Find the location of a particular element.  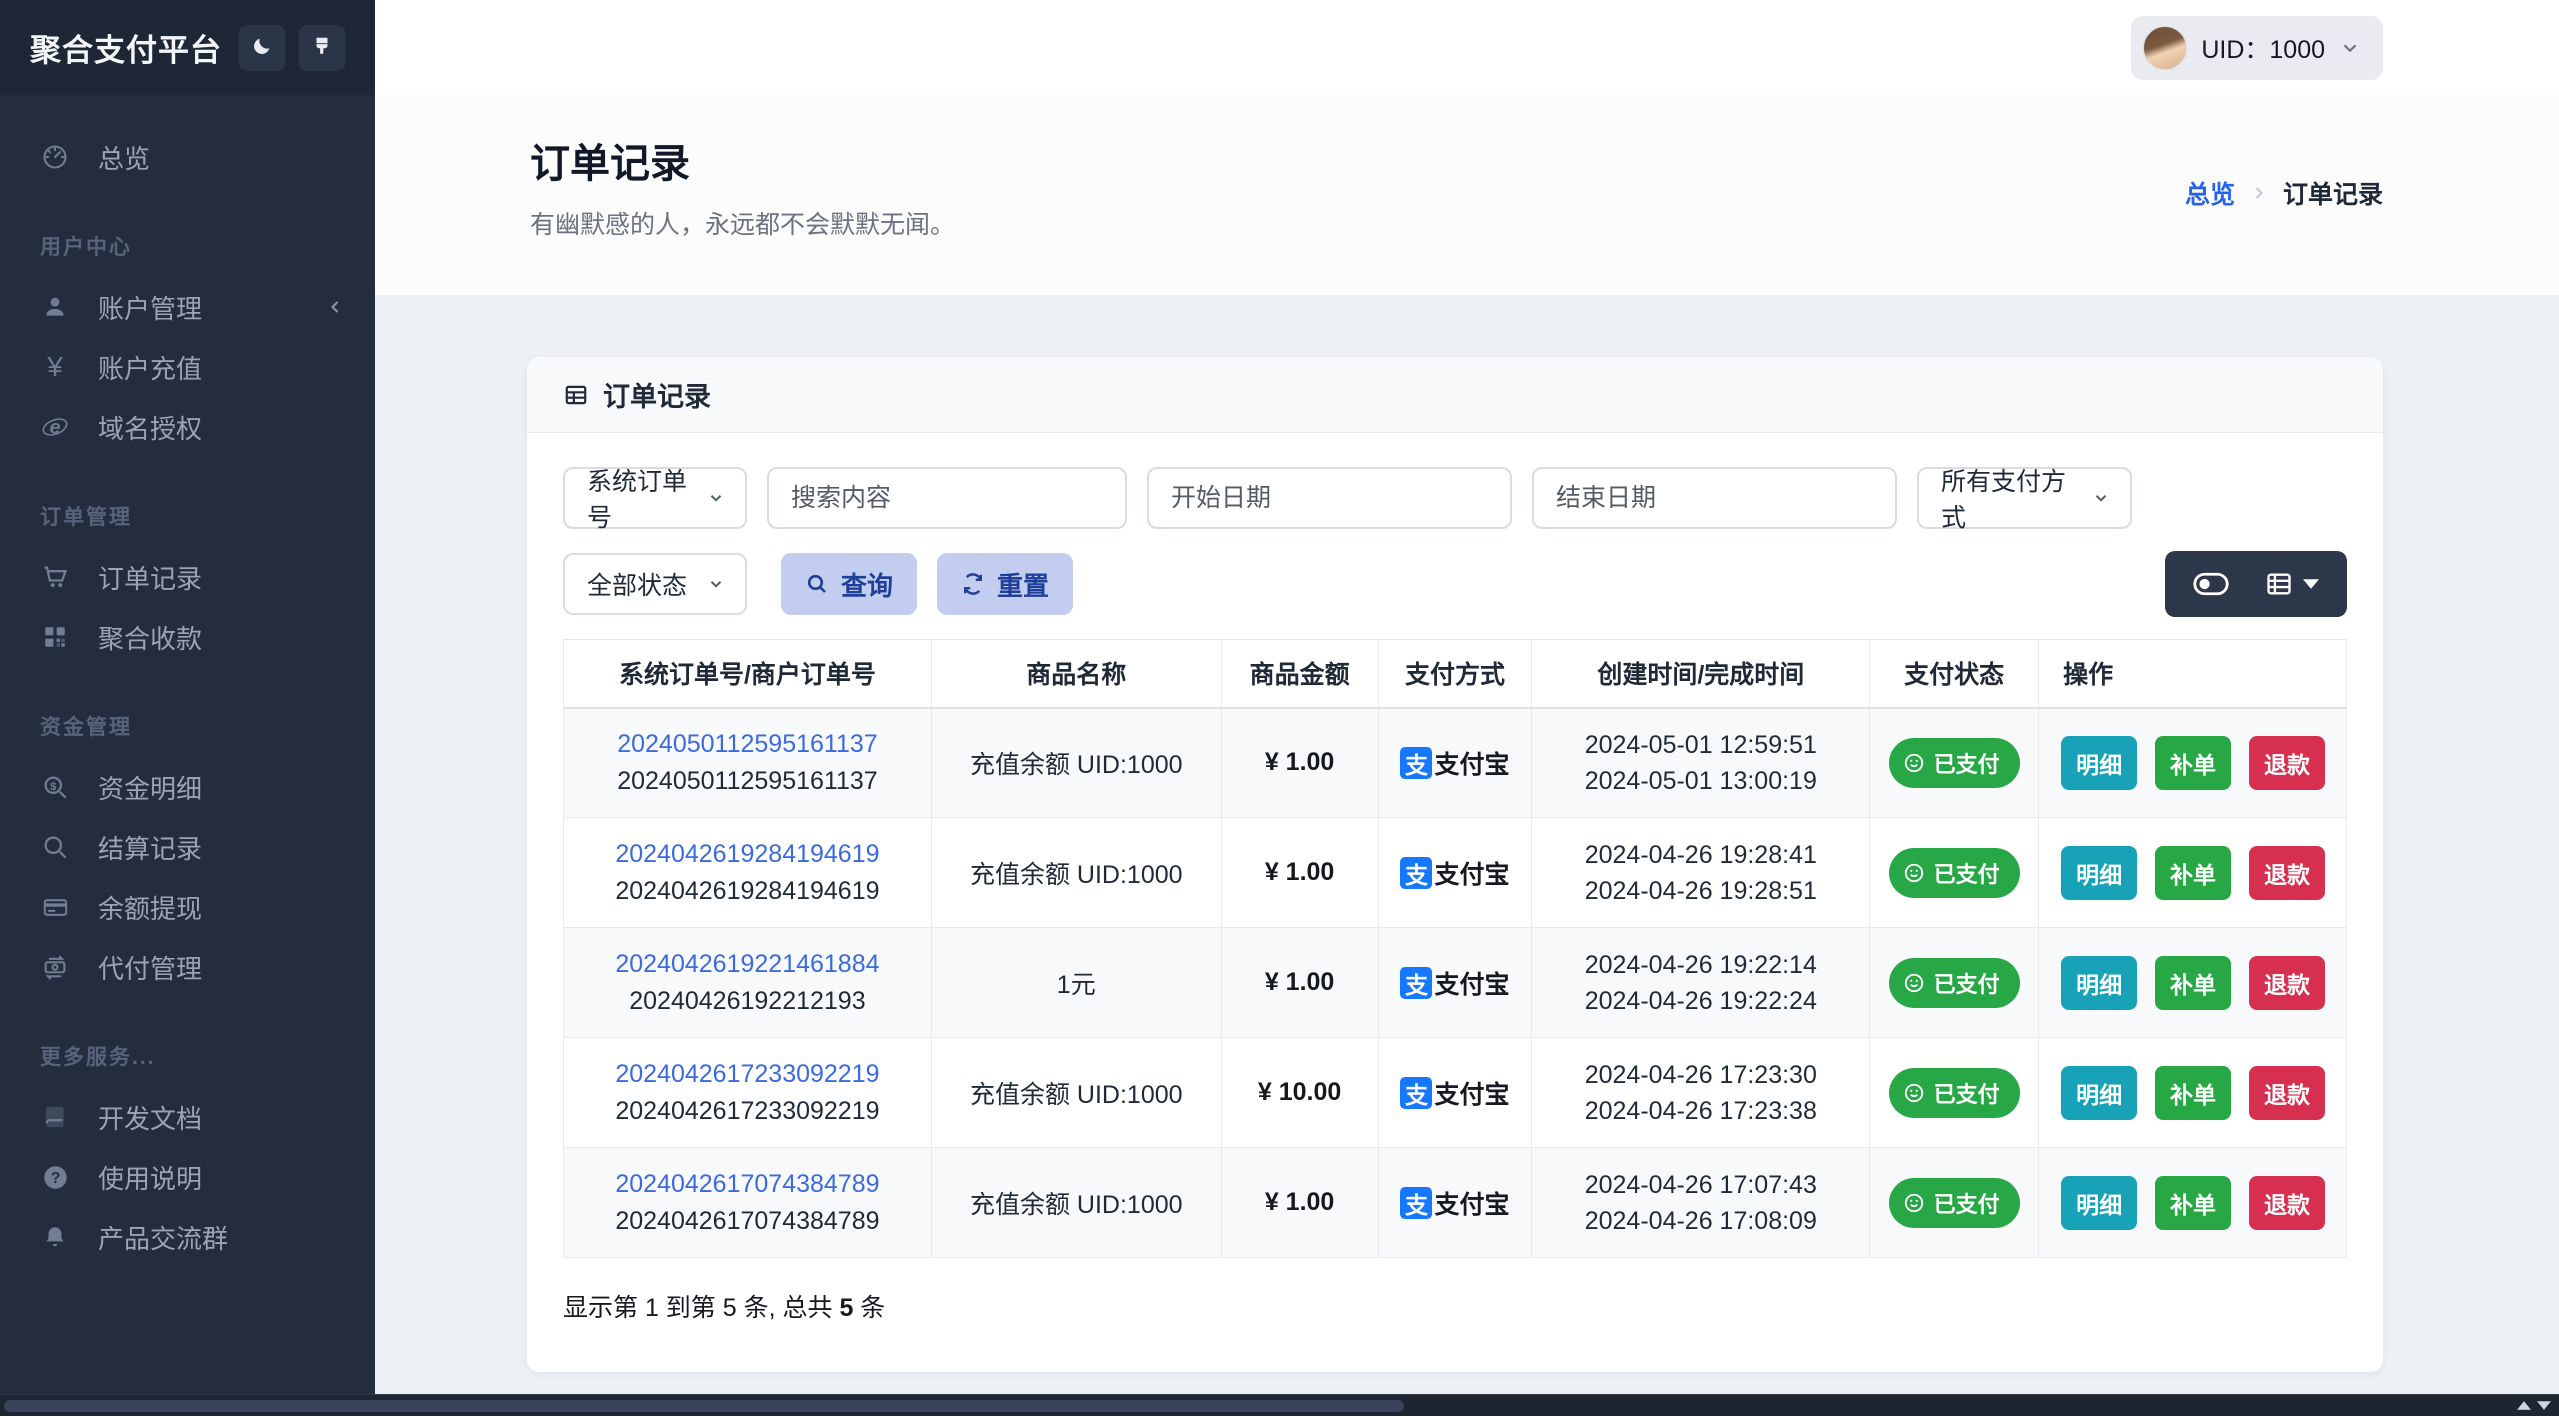

page-subtitle: 有幽默感的人，永远都不会默默无闻。 is located at coordinates (743, 225).